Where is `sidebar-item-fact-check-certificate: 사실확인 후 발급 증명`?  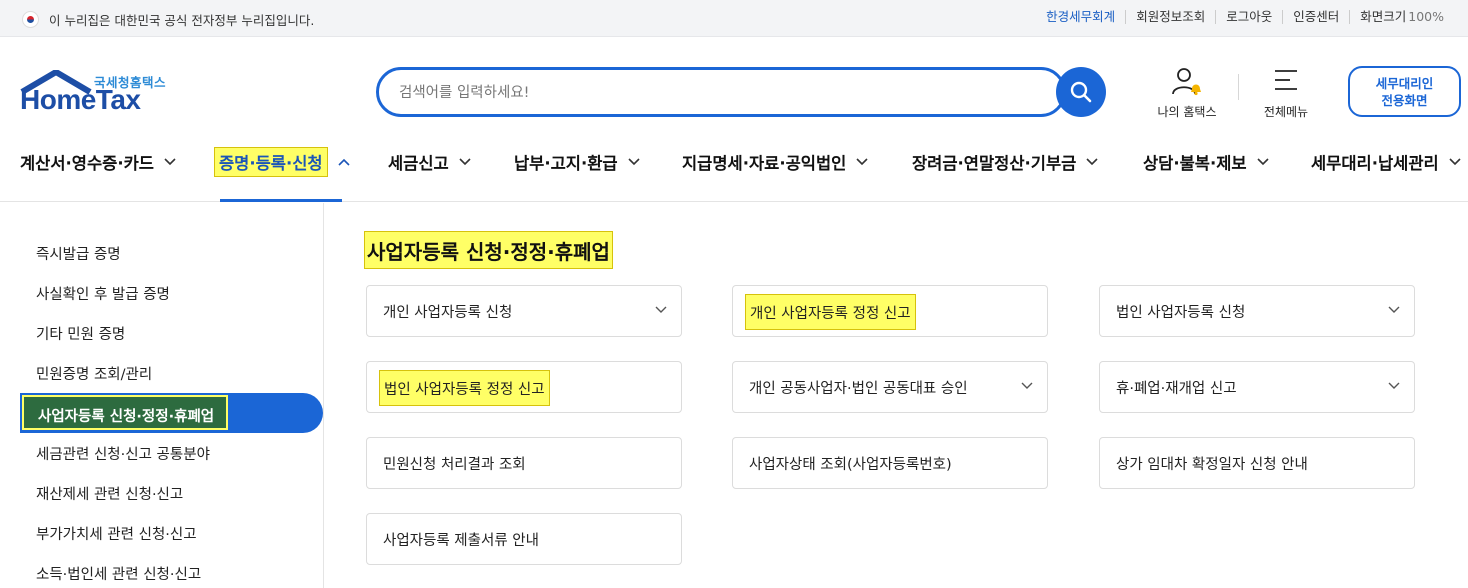
sidebar-item-fact-check-certificate: 사실확인 후 발급 증명 is located at coordinates (103, 293).